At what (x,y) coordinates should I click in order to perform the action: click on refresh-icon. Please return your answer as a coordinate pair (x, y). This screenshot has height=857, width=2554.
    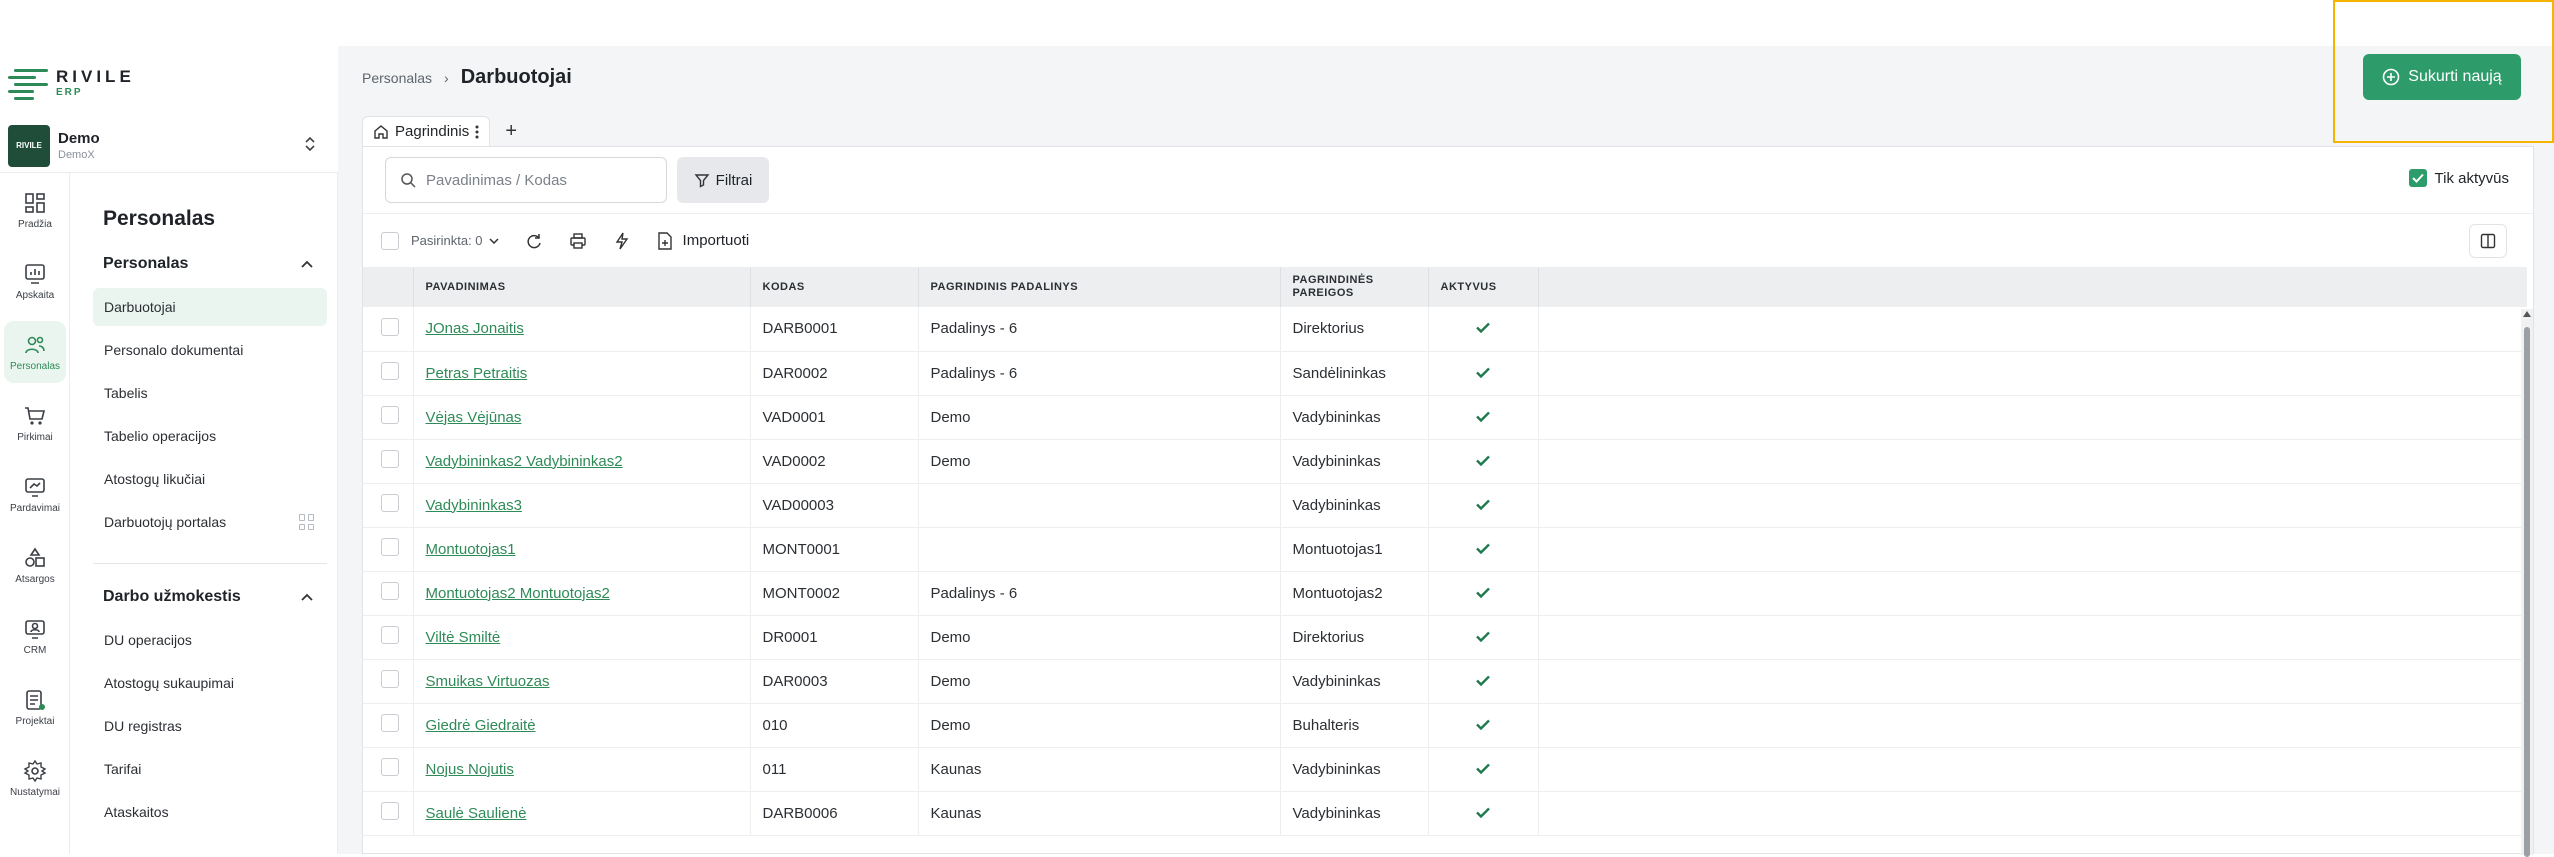
    Looking at the image, I should click on (534, 241).